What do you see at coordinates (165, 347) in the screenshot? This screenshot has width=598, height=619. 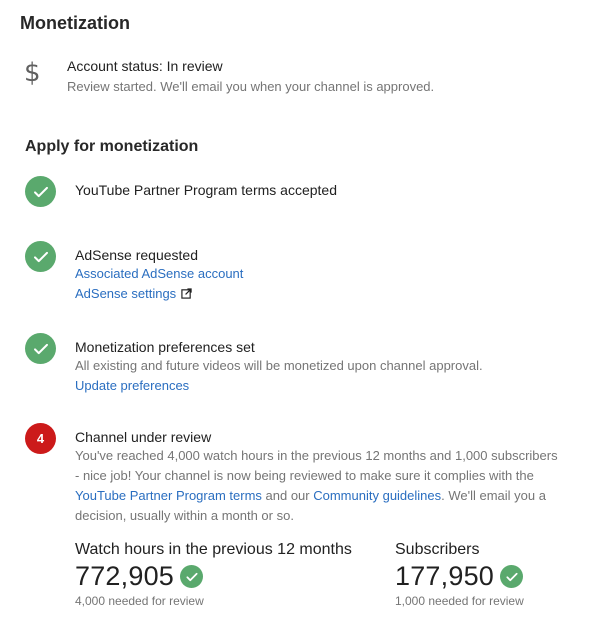 I see `step-title: Monetization preferences set` at bounding box center [165, 347].